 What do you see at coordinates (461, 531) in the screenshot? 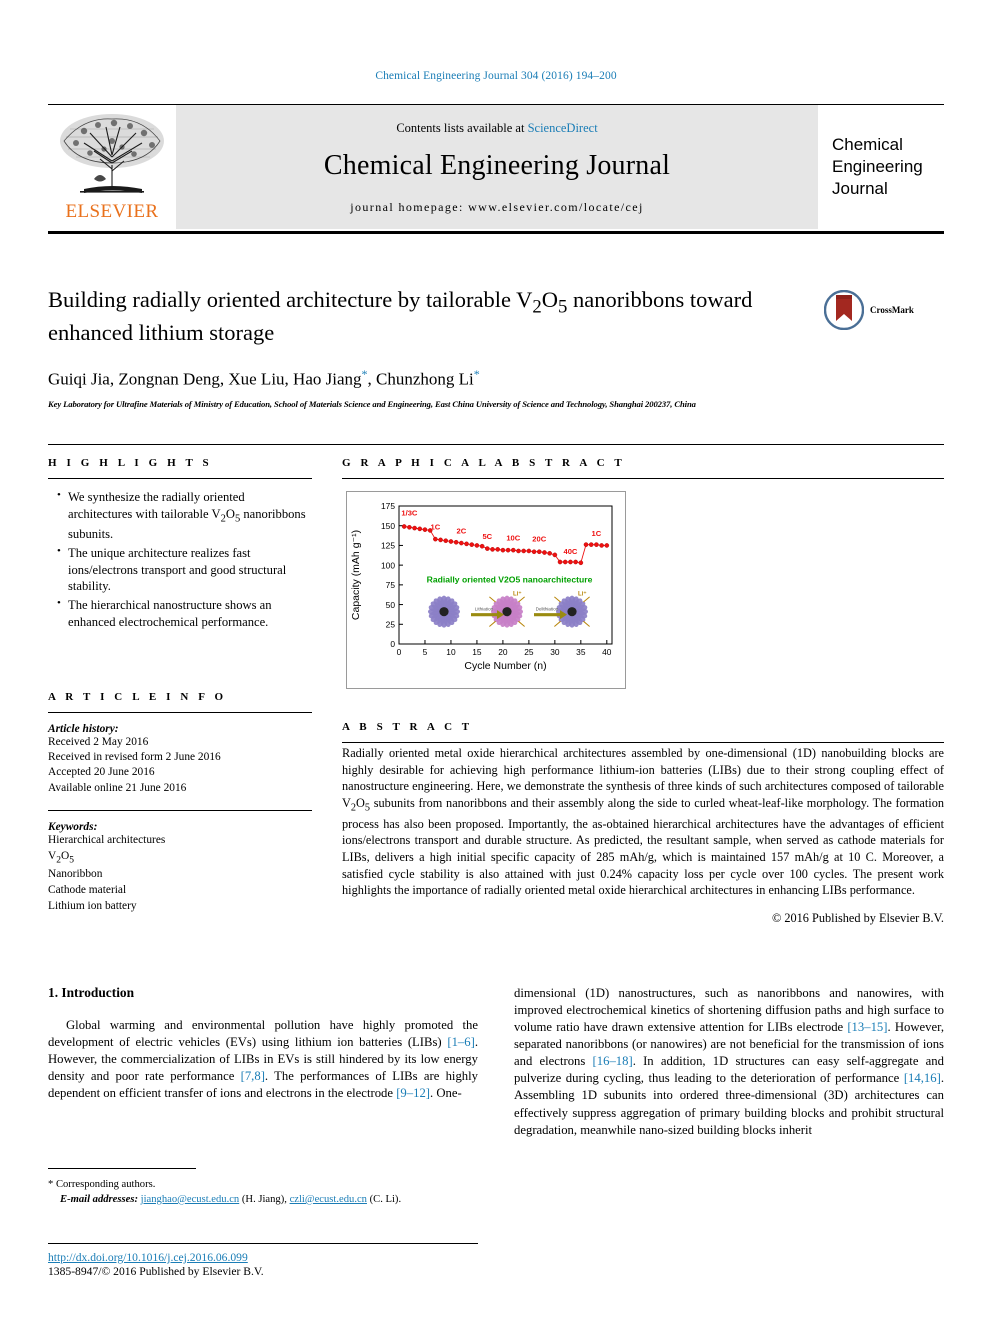
I see `rate-annotation: 2C` at bounding box center [461, 531].